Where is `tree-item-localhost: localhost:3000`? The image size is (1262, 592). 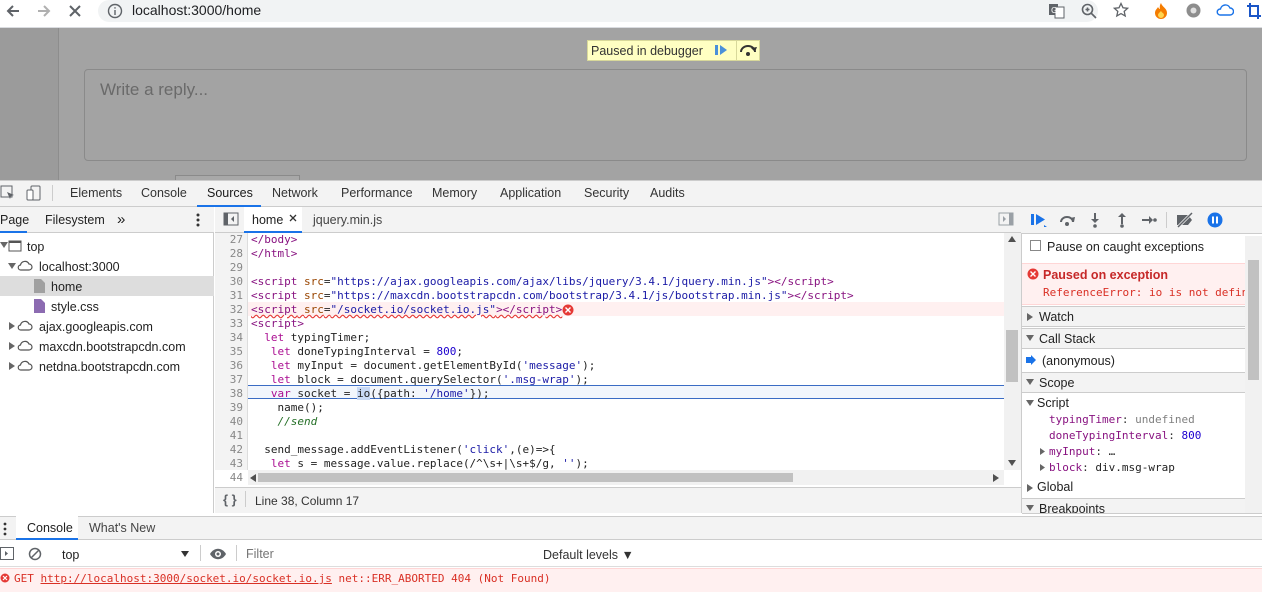 tree-item-localhost: localhost:3000 is located at coordinates (79, 267).